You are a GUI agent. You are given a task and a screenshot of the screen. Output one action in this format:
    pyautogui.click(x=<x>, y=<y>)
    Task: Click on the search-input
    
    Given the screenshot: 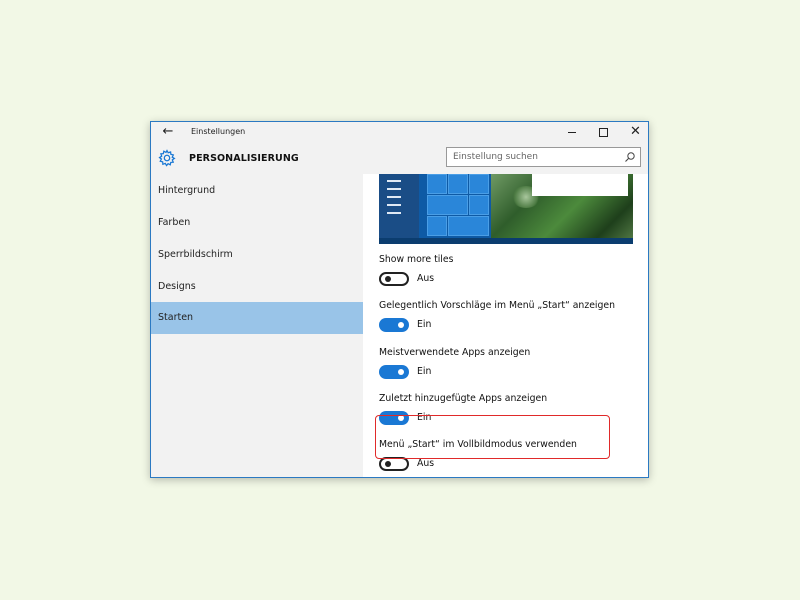 What is the action you would take?
    pyautogui.click(x=535, y=157)
    